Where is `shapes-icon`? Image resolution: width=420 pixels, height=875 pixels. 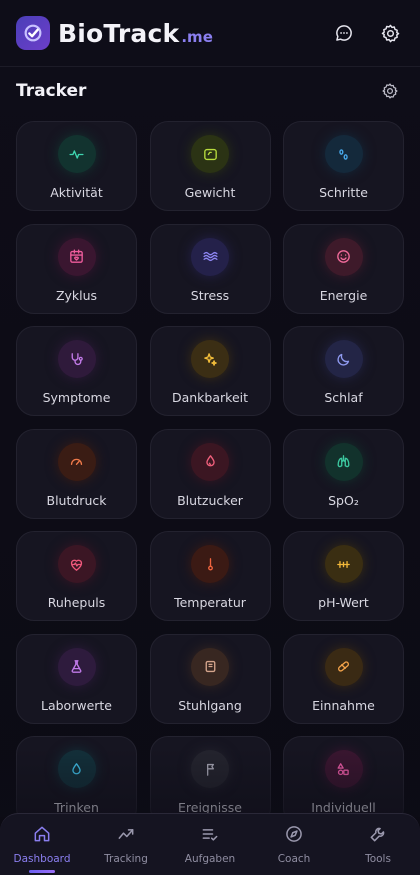 shapes-icon is located at coordinates (343, 769).